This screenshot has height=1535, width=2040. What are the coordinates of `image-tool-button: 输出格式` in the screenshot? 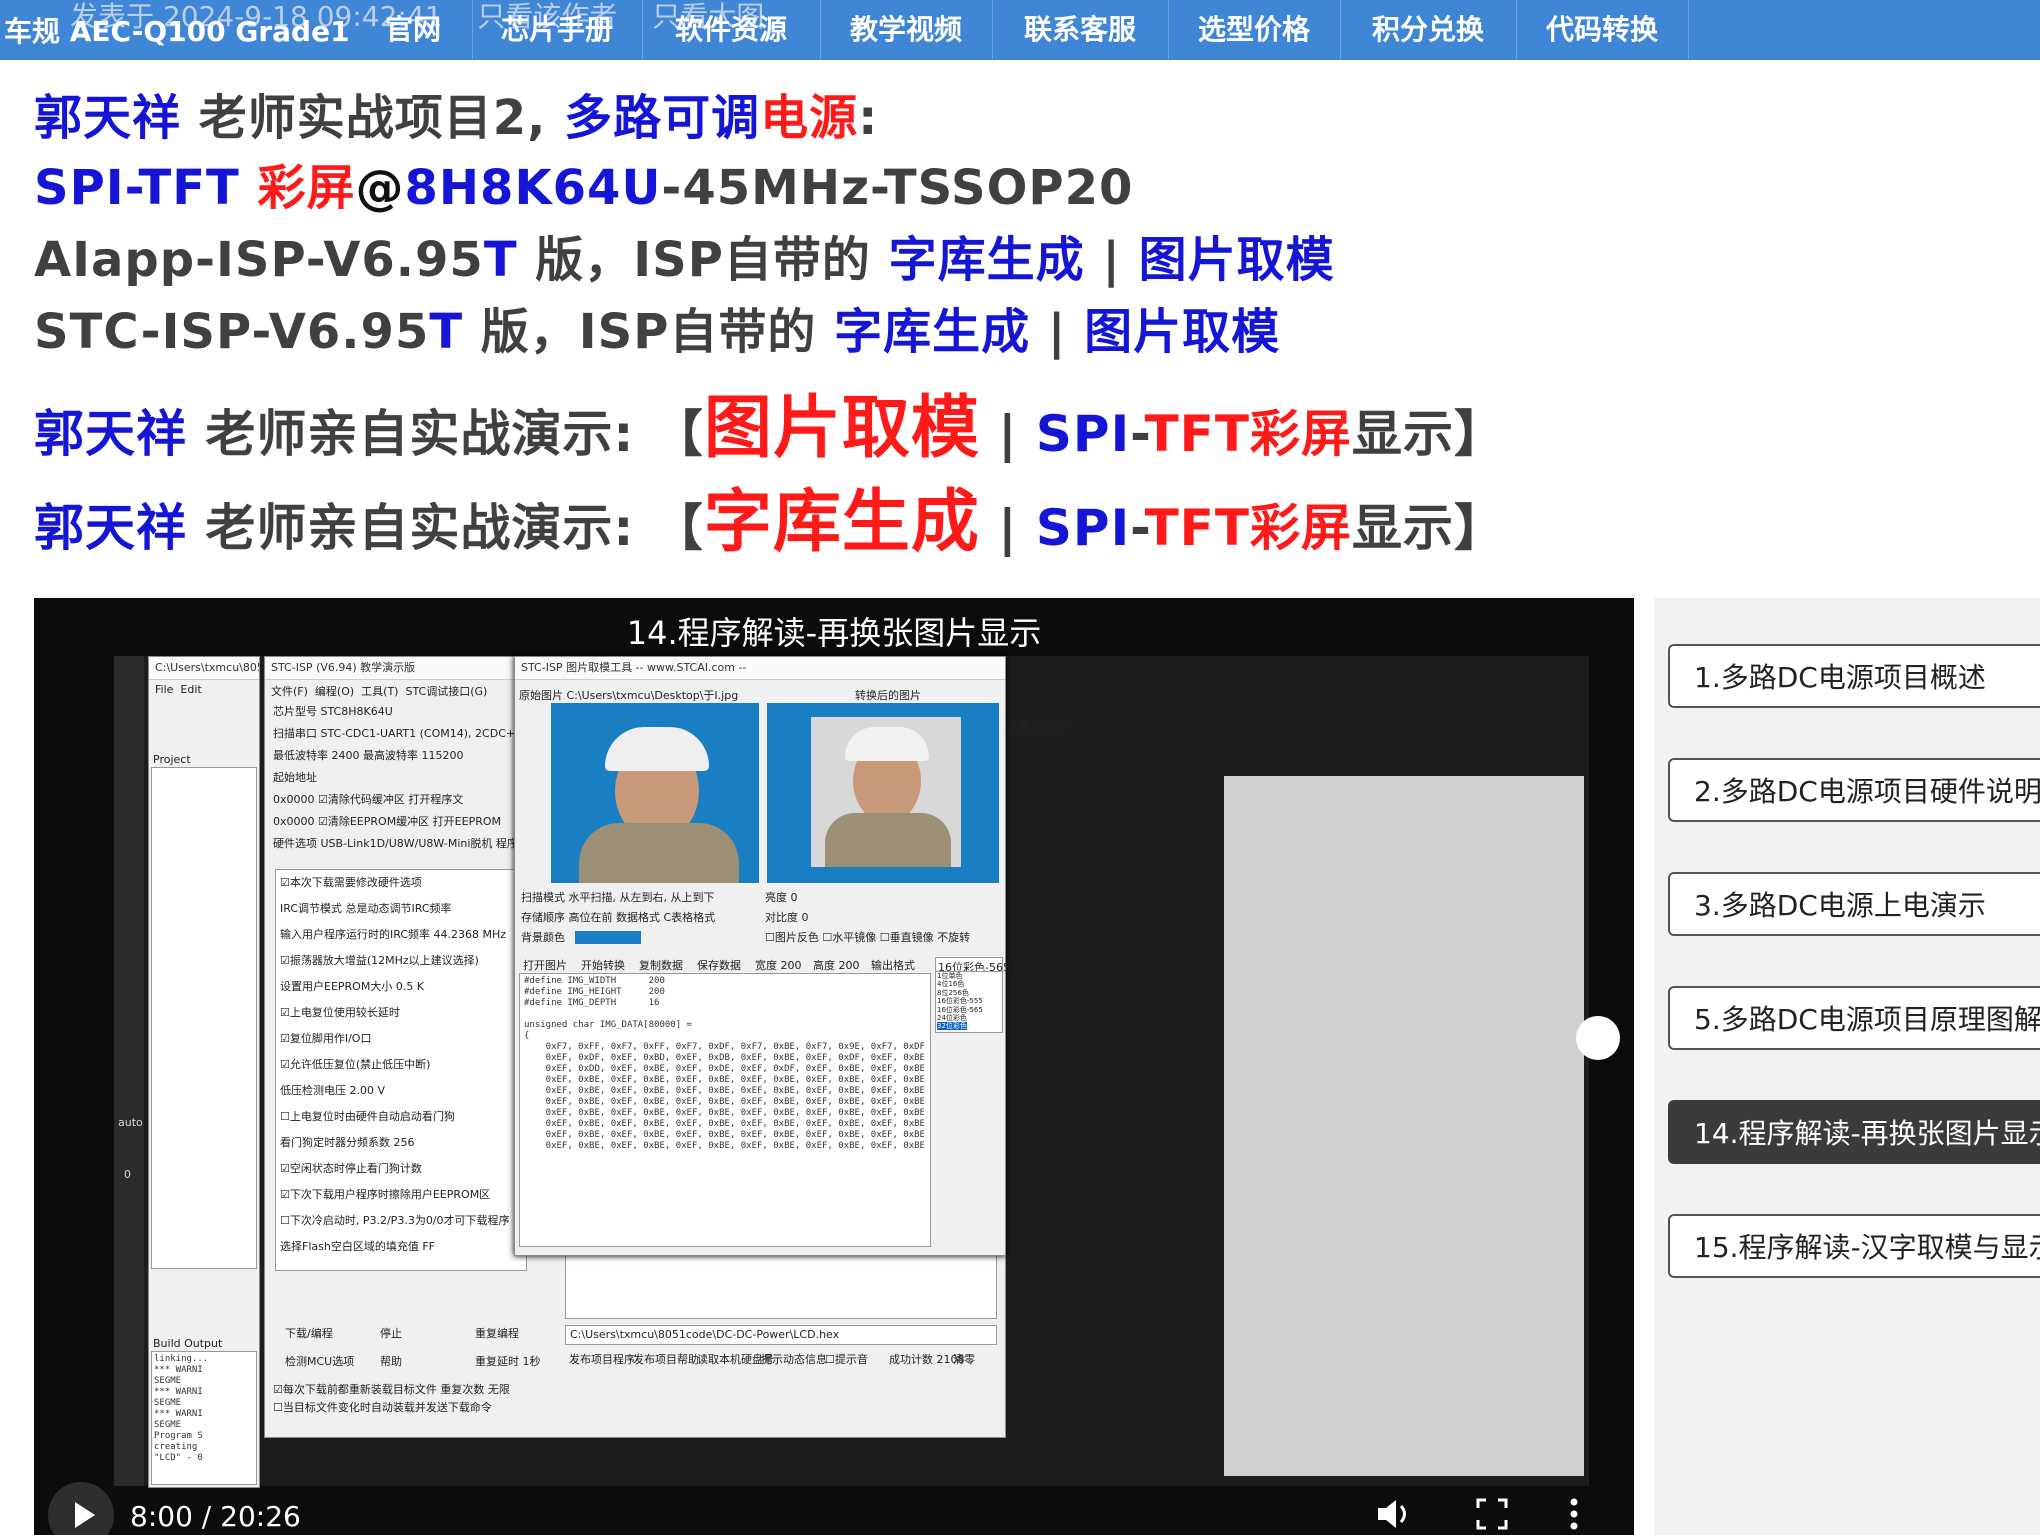 It's located at (893, 965).